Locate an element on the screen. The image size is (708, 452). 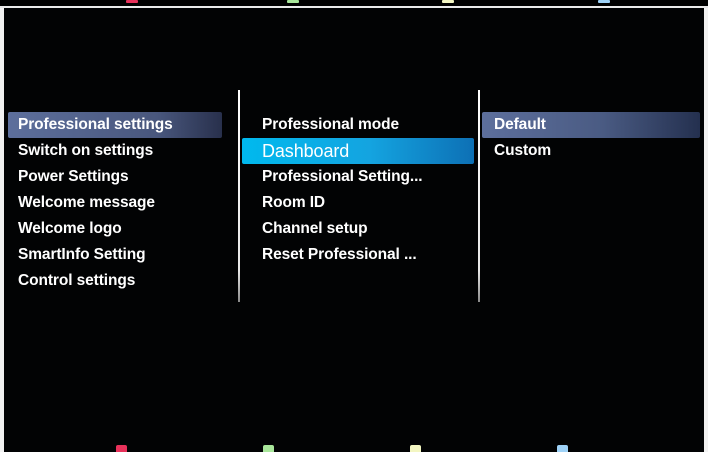
green-key-indicator is located at coordinates (268, 448).